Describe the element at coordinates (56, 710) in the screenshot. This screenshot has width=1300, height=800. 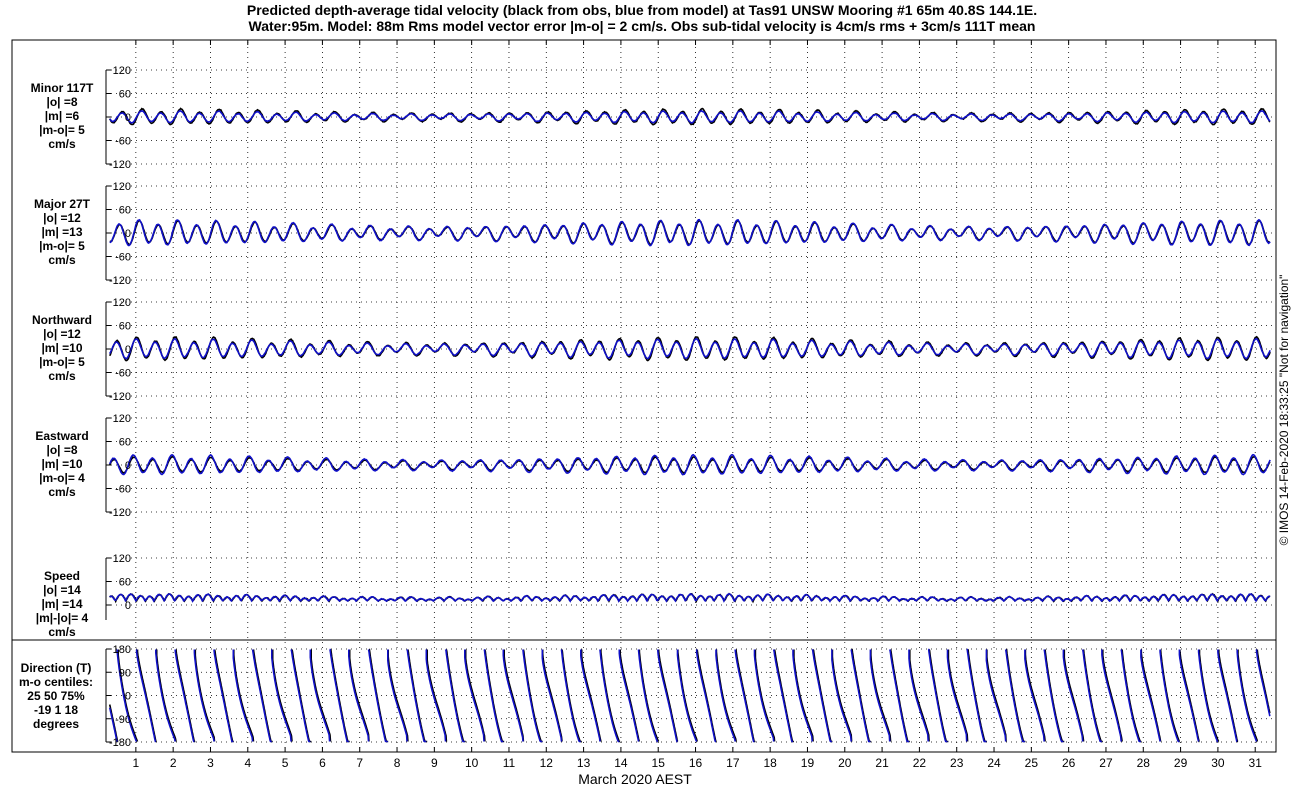
I see `panel-label: -19 1 18` at that location.